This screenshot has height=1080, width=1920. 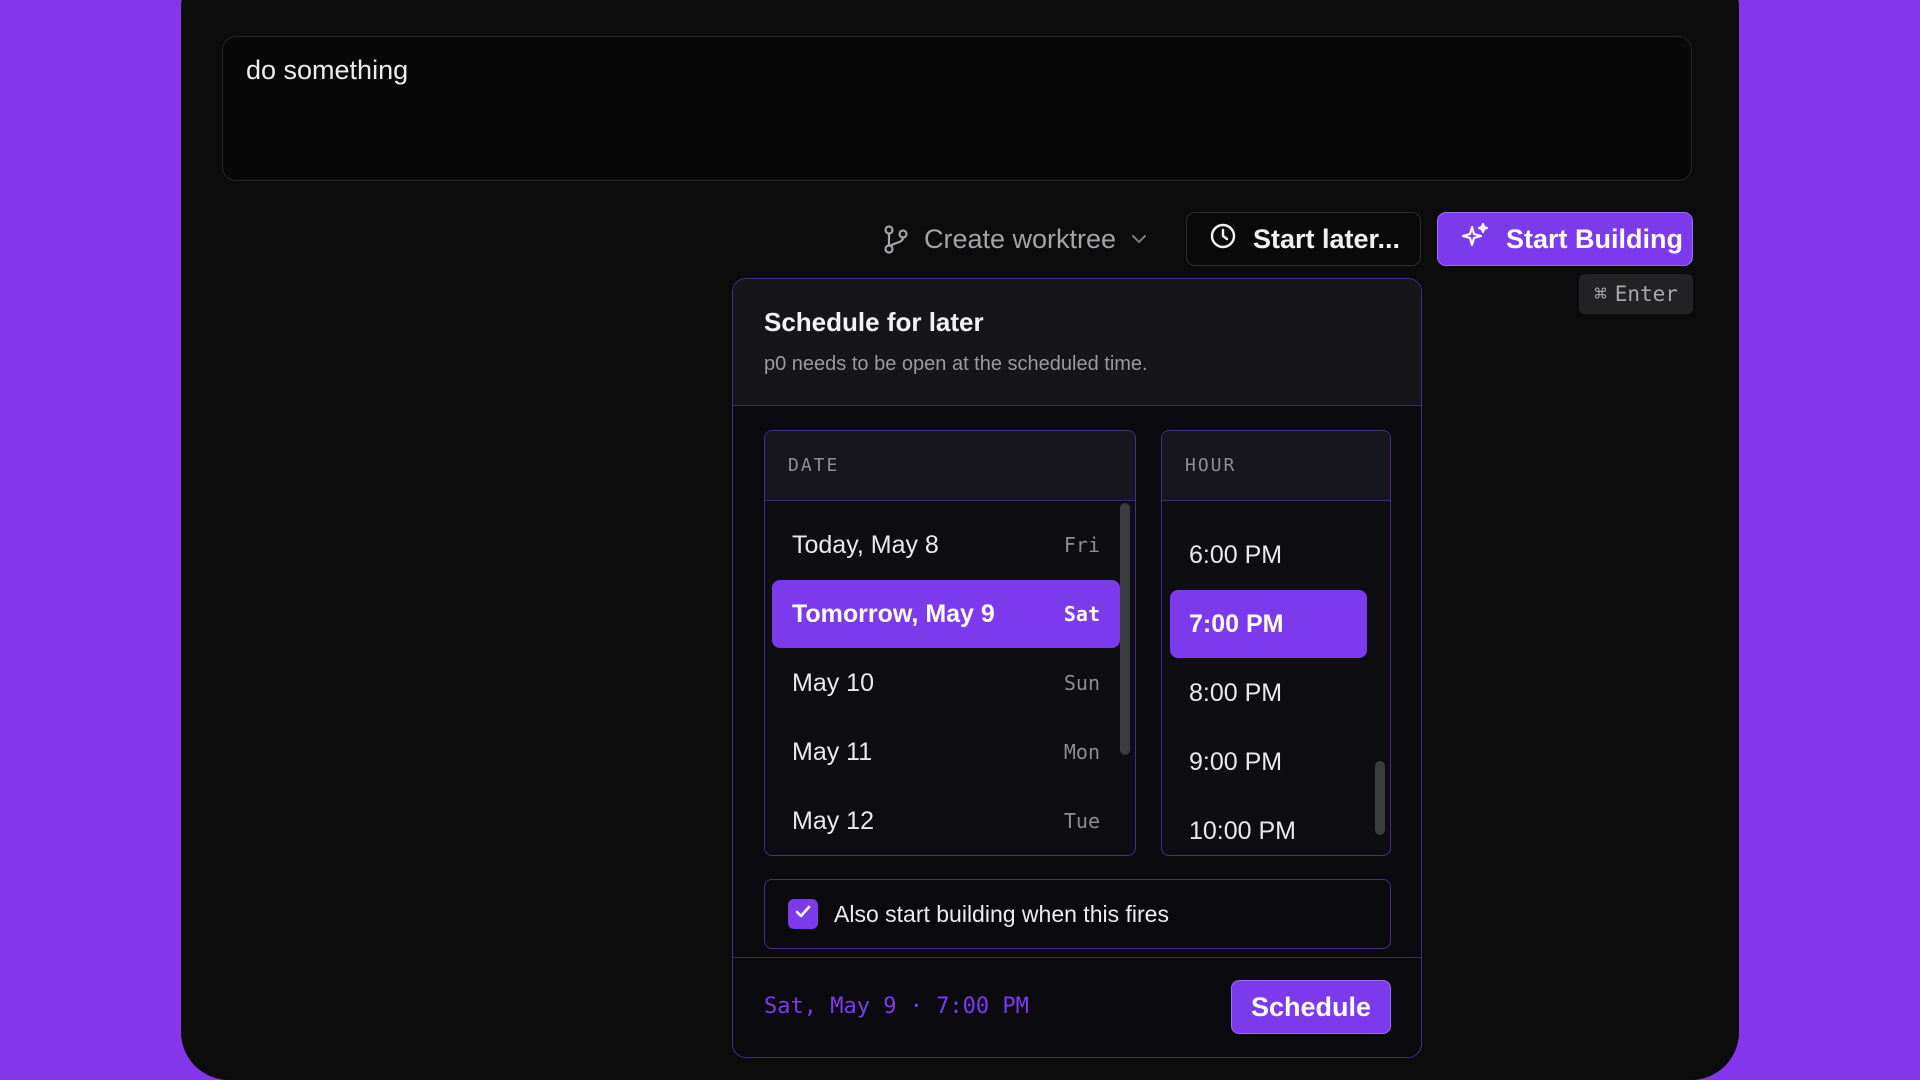 I want to click on date-option: May 10 Sun, so click(x=946, y=683).